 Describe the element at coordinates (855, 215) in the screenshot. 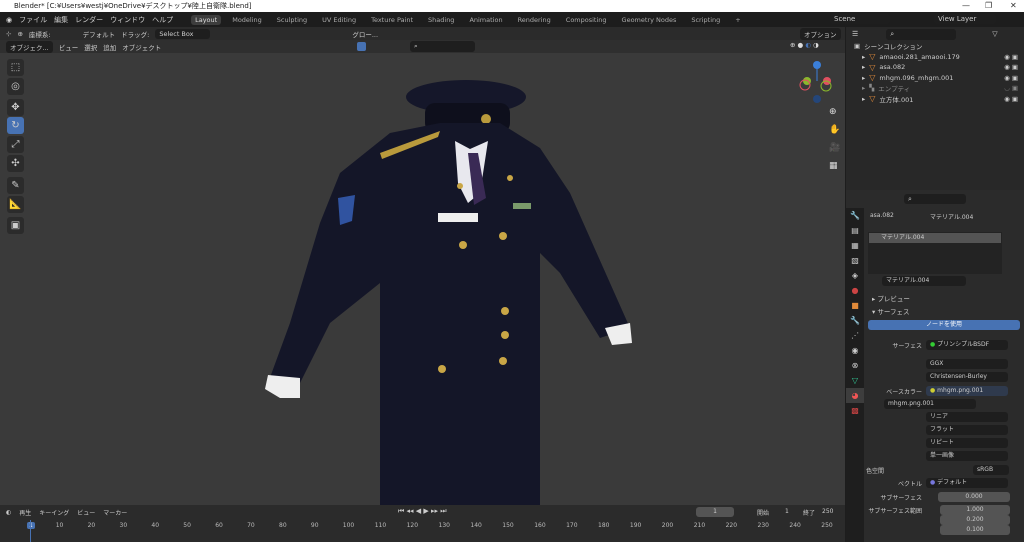

I see `tool-tab-icon: 🔧` at that location.